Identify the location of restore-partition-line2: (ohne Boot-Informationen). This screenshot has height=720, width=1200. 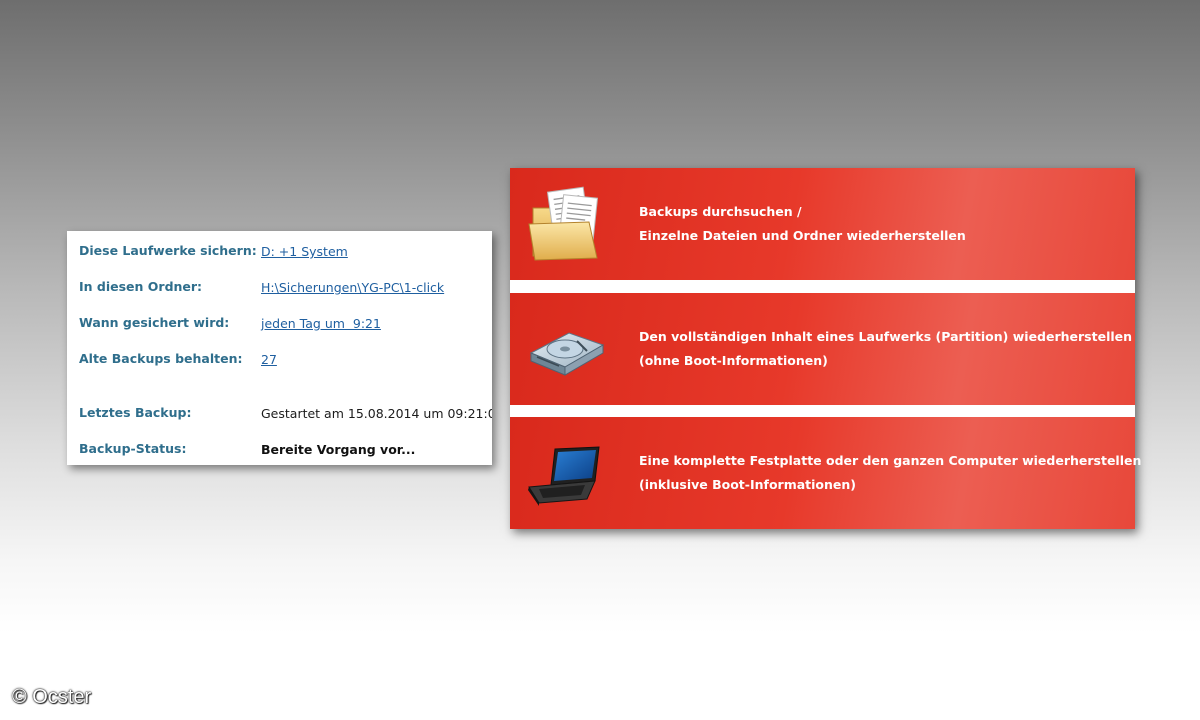
(733, 360).